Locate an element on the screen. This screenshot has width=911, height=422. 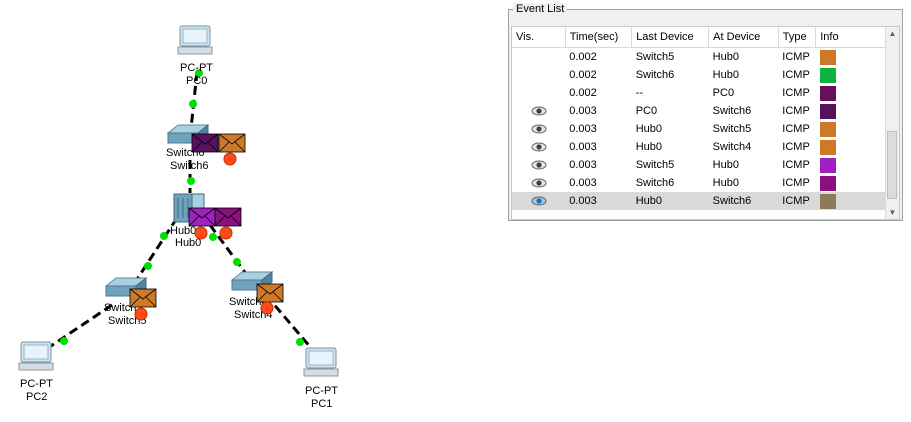
event-row: 0.003 PC0 Switch6 ICMP is located at coordinates (700, 111).